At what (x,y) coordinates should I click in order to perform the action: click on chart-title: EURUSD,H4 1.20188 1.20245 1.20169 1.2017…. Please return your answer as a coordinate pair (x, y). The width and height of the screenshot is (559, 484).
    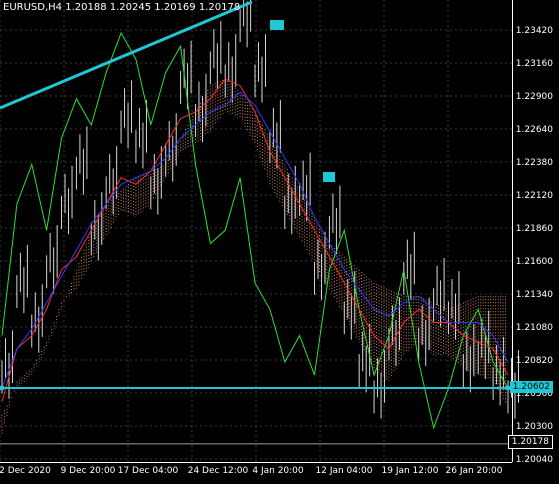
    Looking at the image, I should click on (121, 7).